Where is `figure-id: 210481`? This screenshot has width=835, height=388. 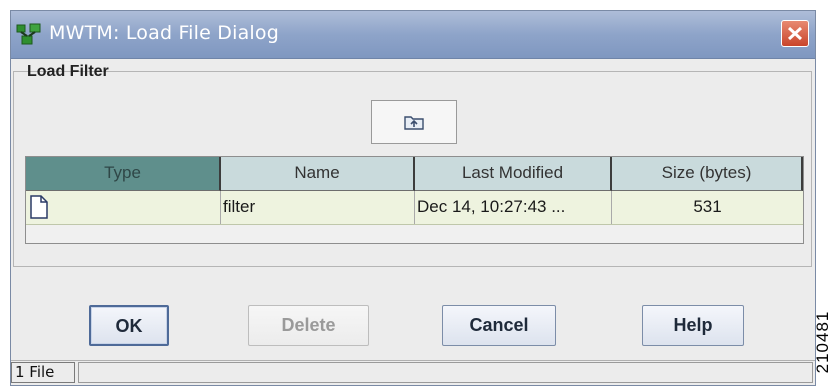 figure-id: 210481 is located at coordinates (820, 344).